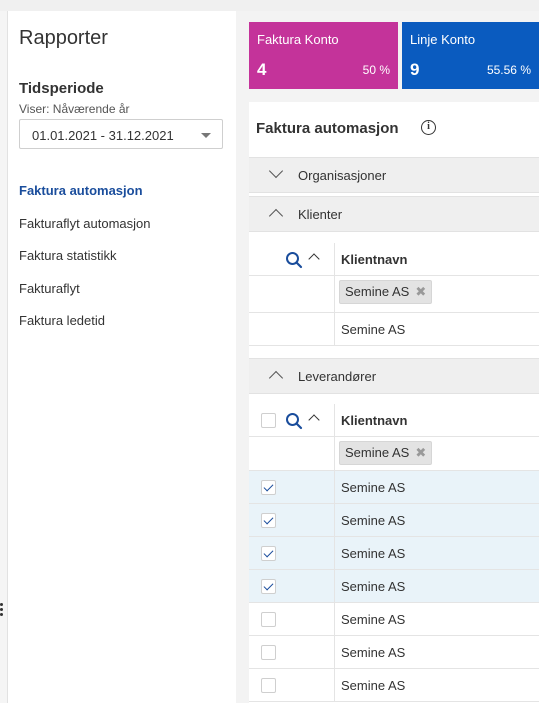 This screenshot has width=539, height=703. What do you see at coordinates (85, 297) in the screenshot?
I see `sidebar-item-fakturaflyt: Fakturaflyt` at bounding box center [85, 297].